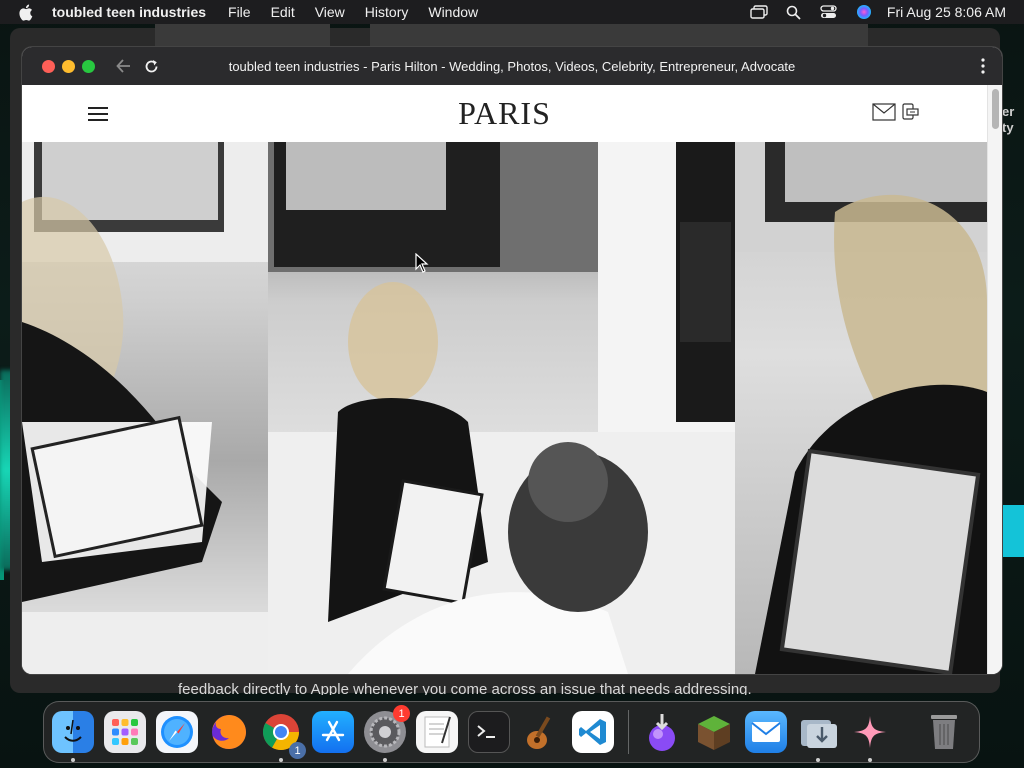  Describe the element at coordinates (910, 112) in the screenshot. I see `shopping-cart-icon` at that location.